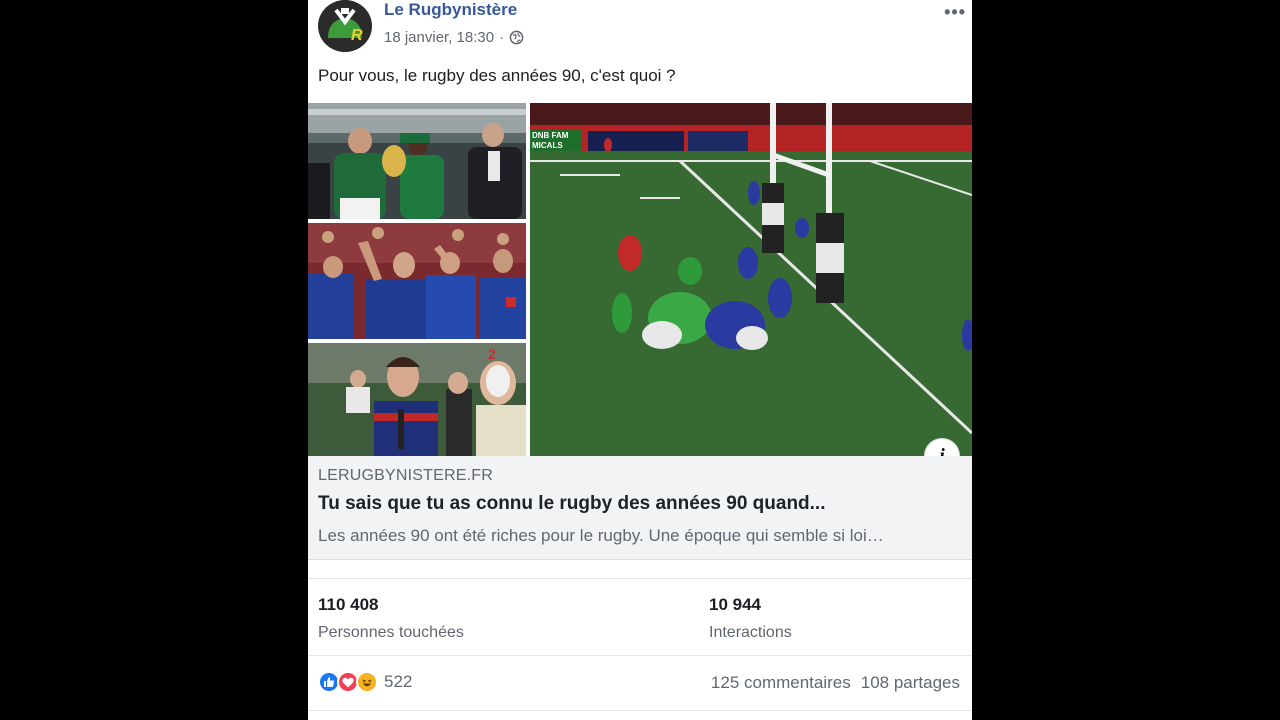 The width and height of the screenshot is (1280, 720). I want to click on link-domain: LERUGBYNISTERE.FR, so click(405, 475).